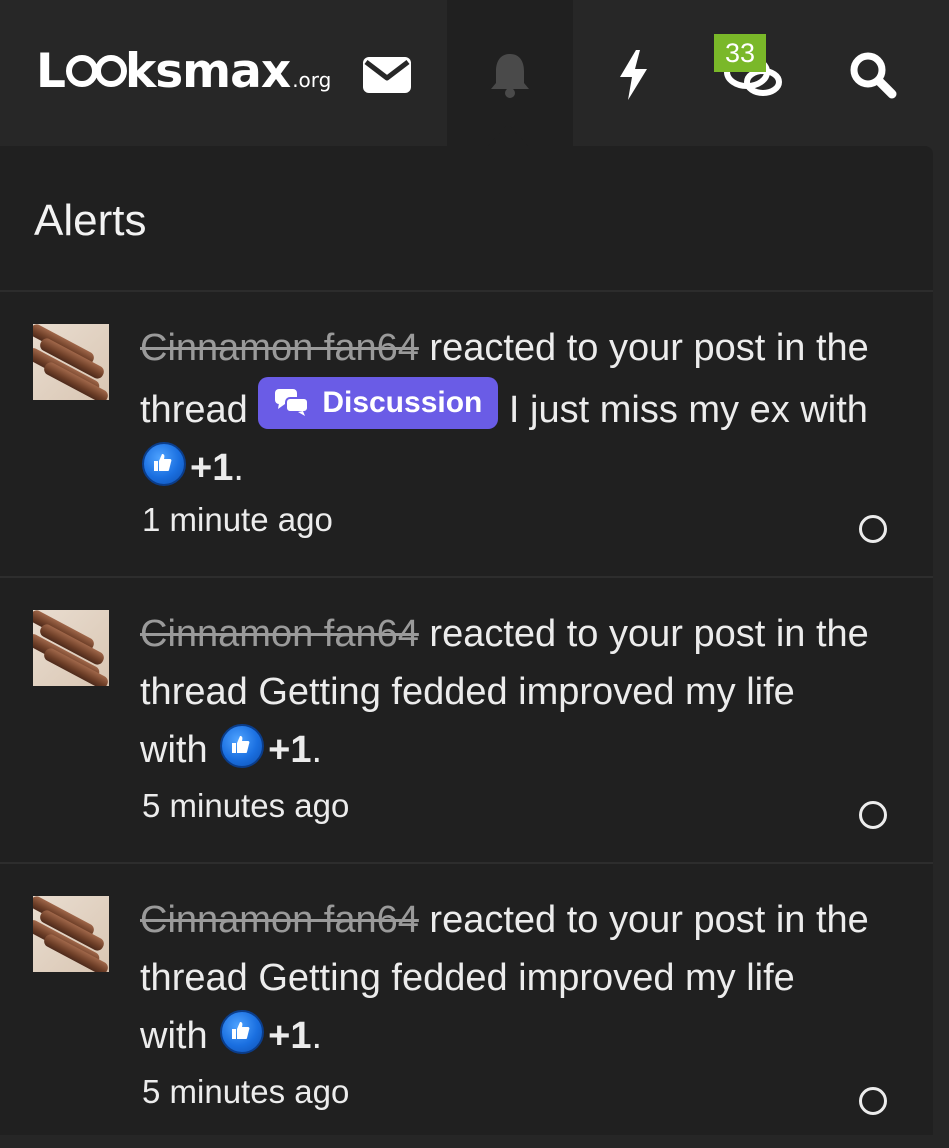 The image size is (949, 1148). I want to click on logo-prefix-text: L, so click(51, 71).